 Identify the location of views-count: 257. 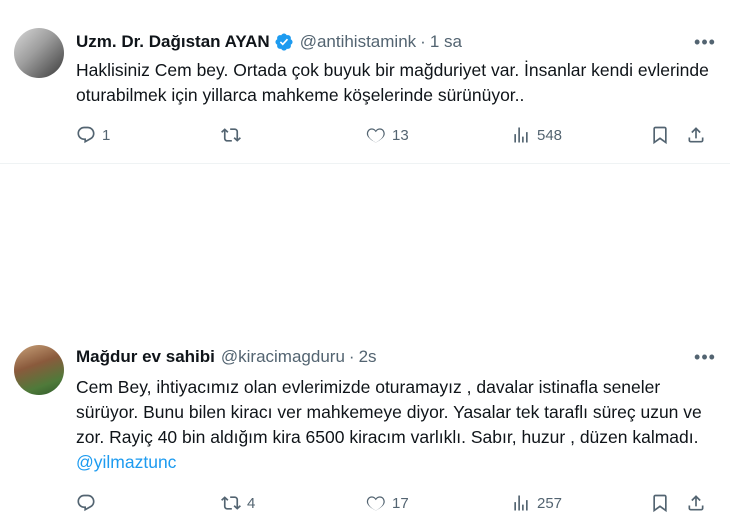
(550, 503).